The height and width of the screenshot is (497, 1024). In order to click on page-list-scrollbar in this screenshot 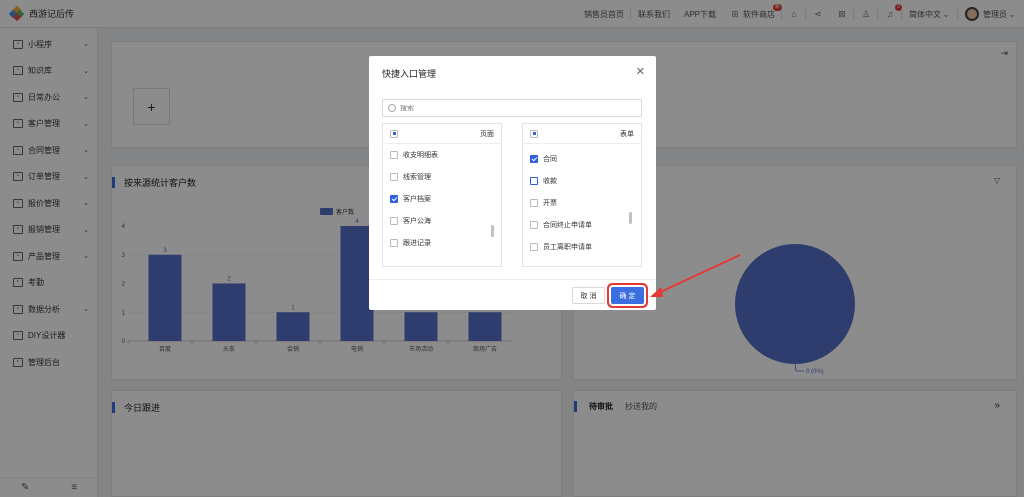, I will do `click(492, 231)`.